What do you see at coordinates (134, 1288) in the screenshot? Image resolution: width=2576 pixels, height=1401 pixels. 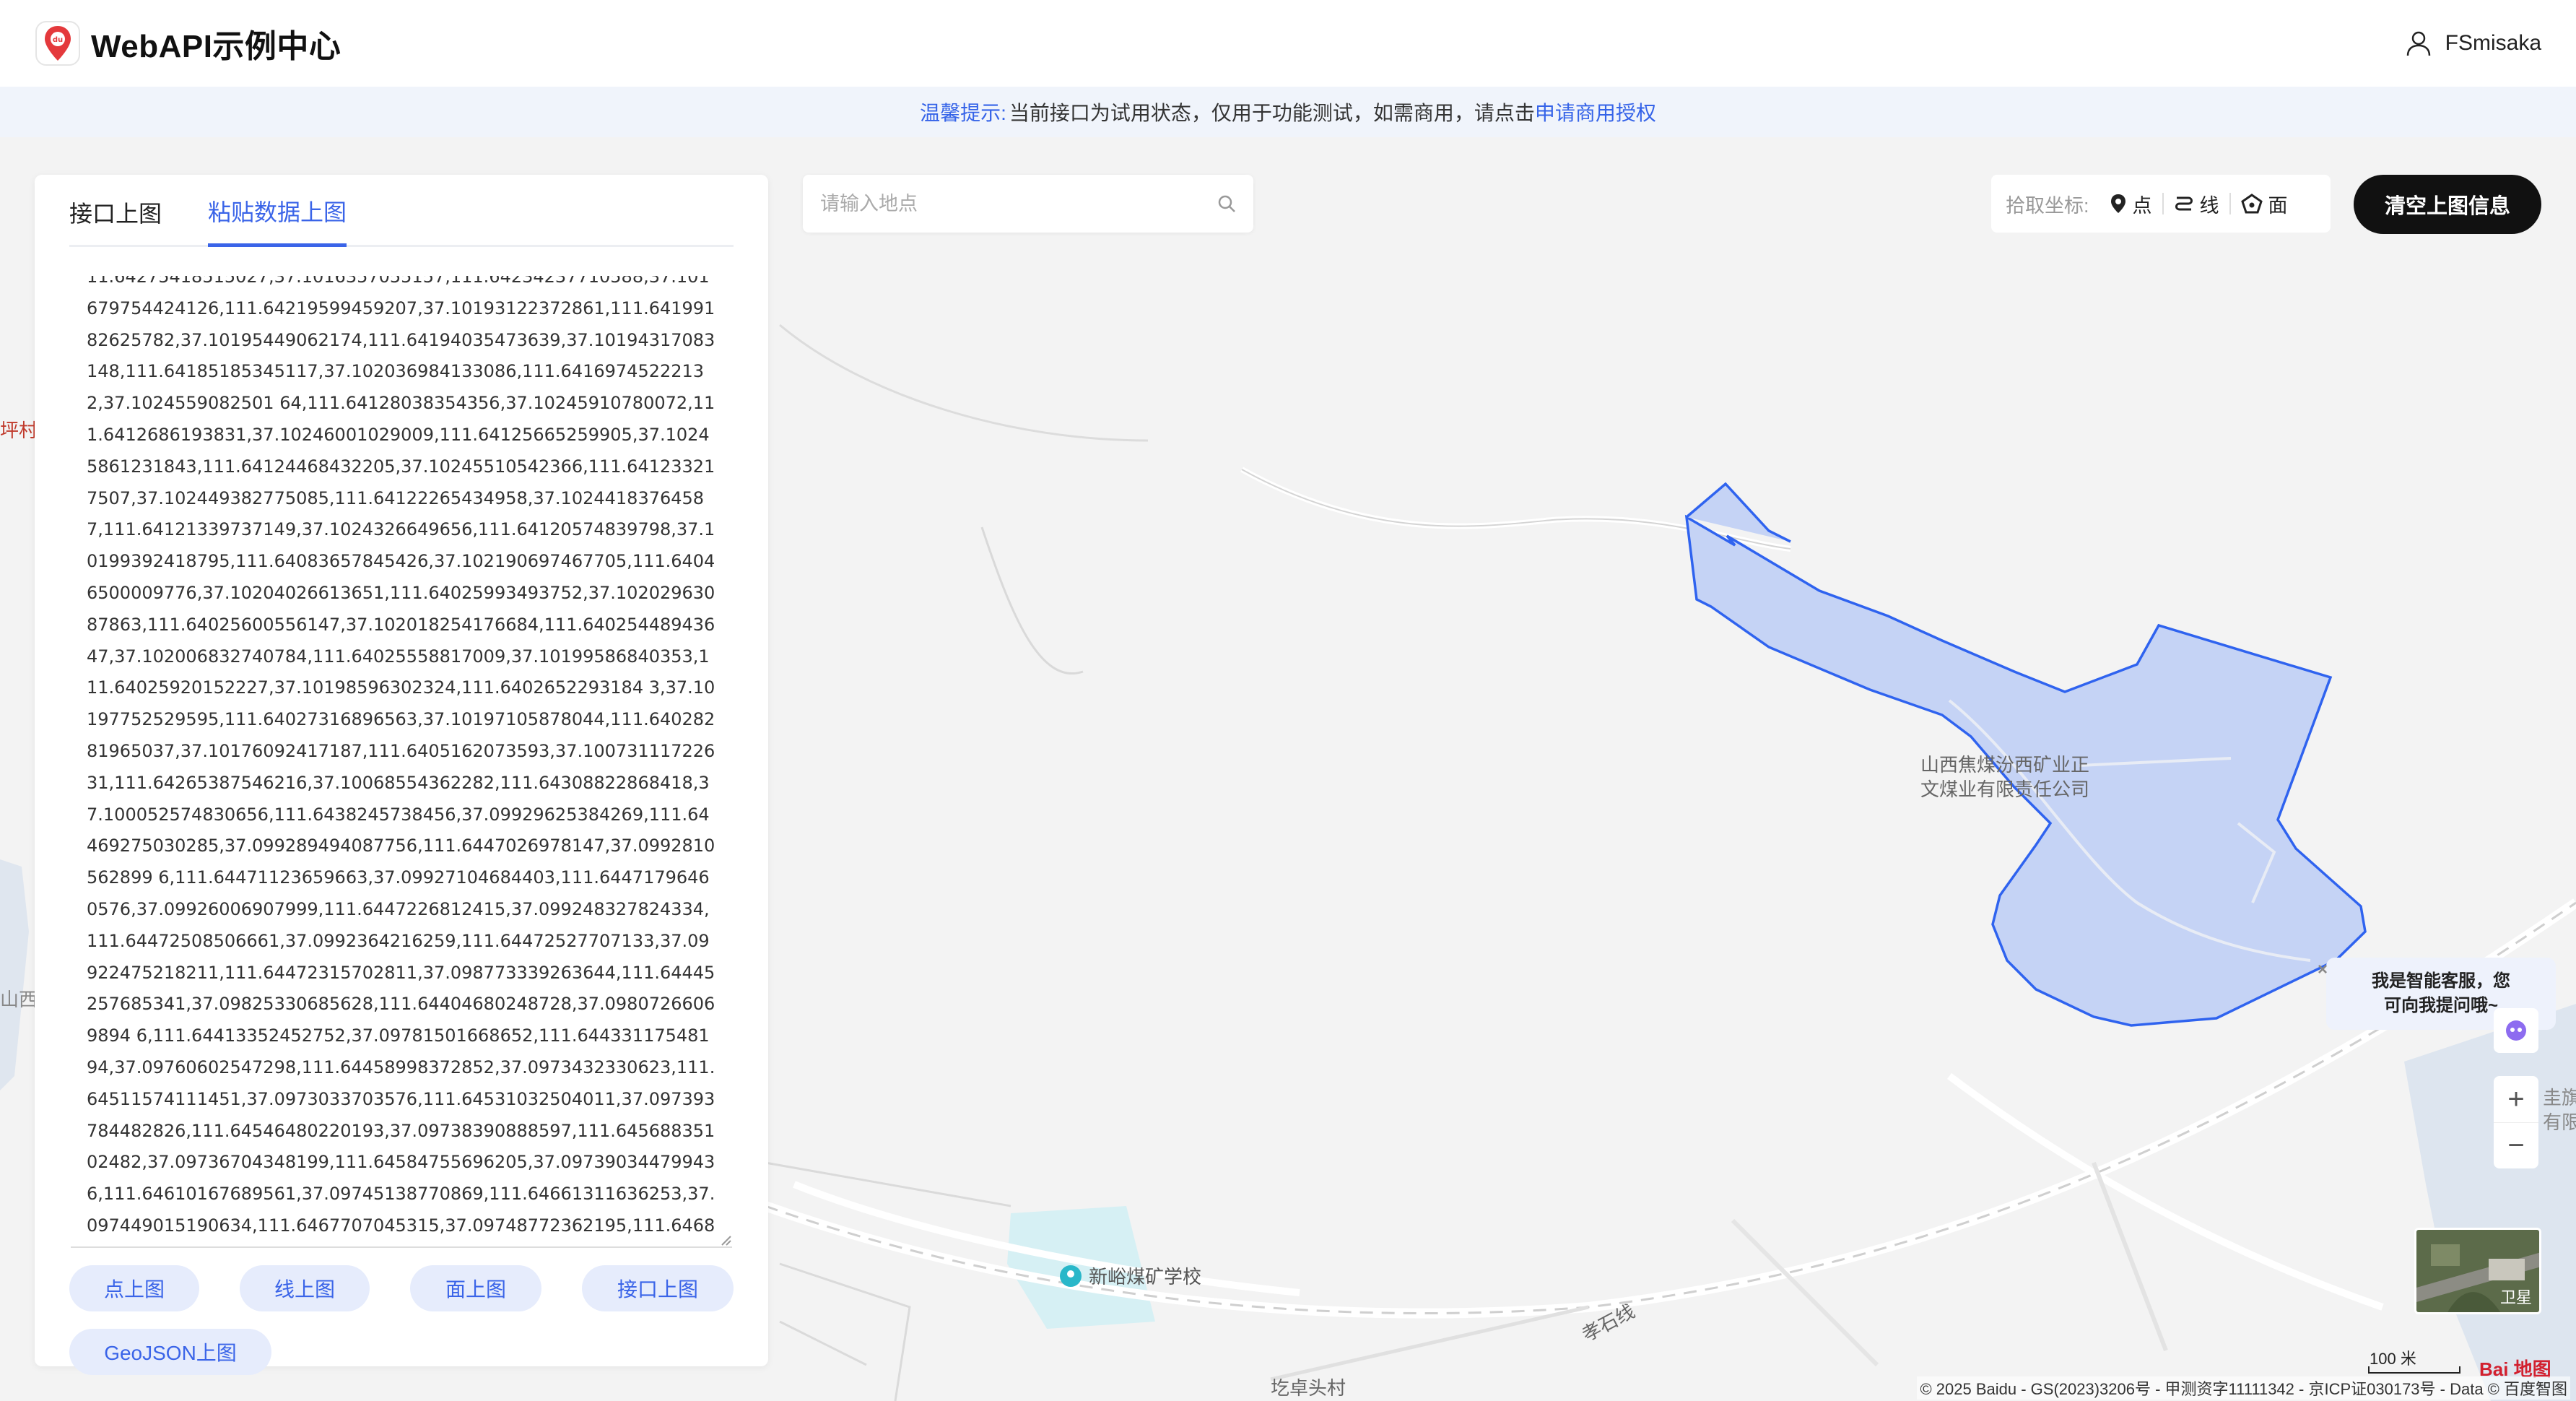 I see `point-upload-button: 点上图` at bounding box center [134, 1288].